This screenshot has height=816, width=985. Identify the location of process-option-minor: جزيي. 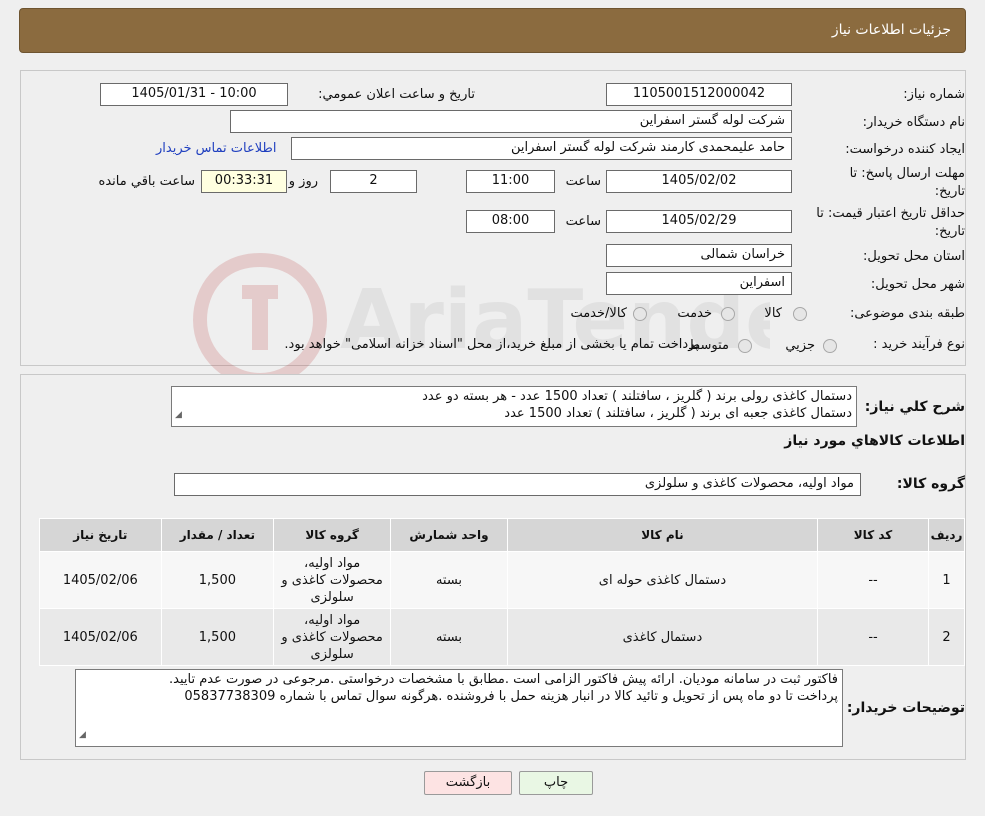
(800, 345).